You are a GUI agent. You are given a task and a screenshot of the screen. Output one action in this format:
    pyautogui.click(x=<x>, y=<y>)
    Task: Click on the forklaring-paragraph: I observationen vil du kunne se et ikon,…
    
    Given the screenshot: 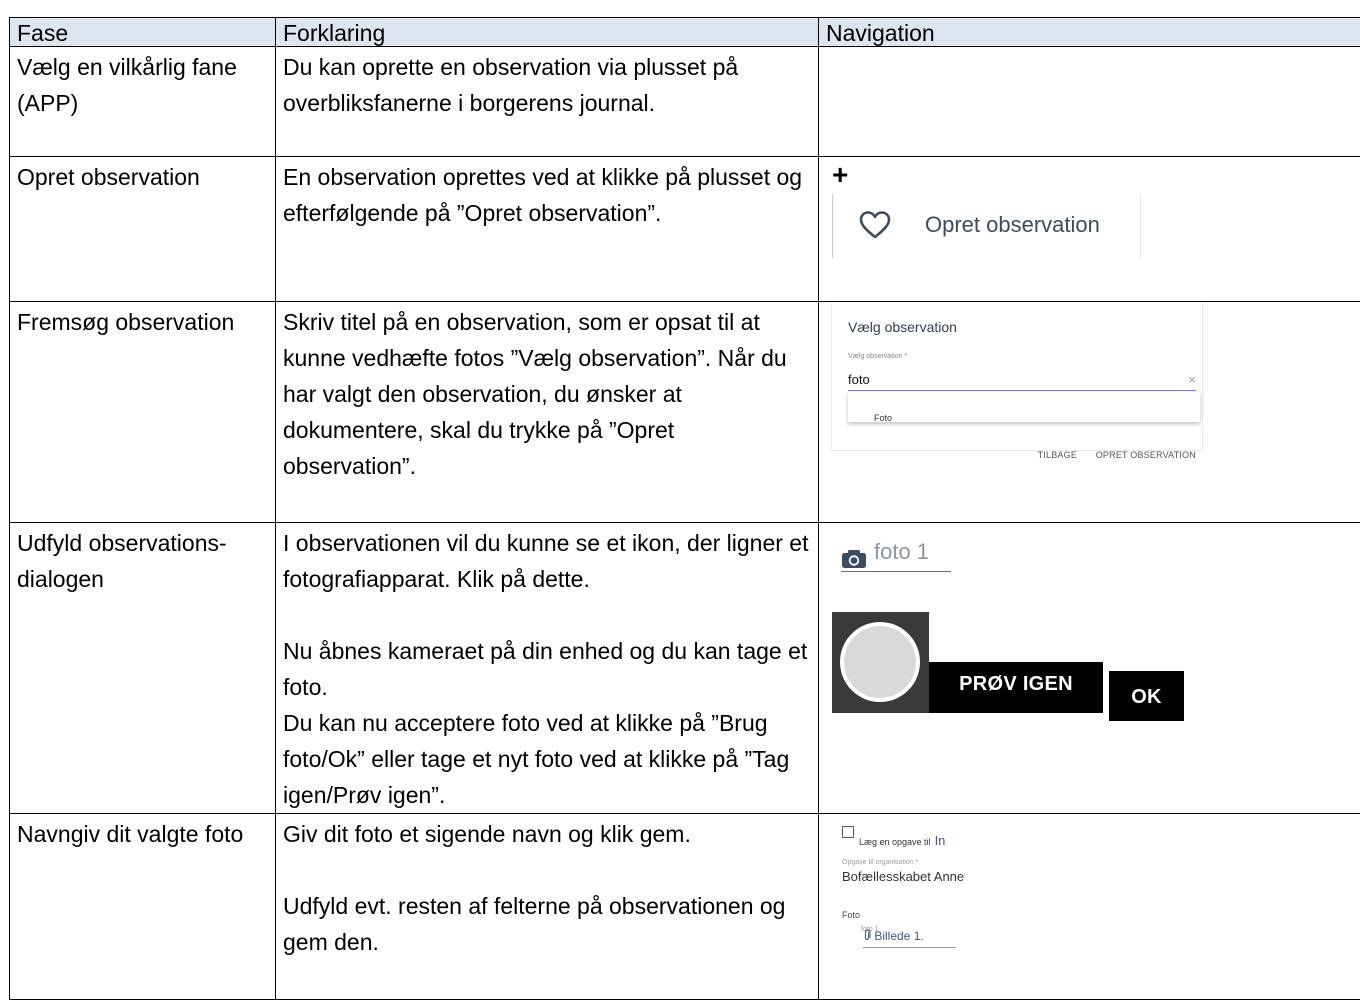 What is the action you would take?
    pyautogui.click(x=547, y=561)
    